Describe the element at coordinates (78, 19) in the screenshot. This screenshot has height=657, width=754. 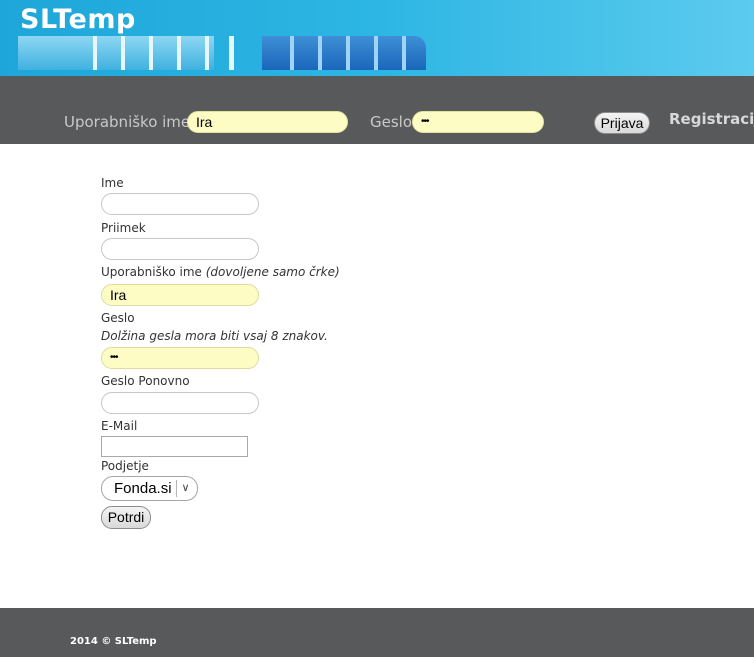
I see `app-title: SLTemp` at that location.